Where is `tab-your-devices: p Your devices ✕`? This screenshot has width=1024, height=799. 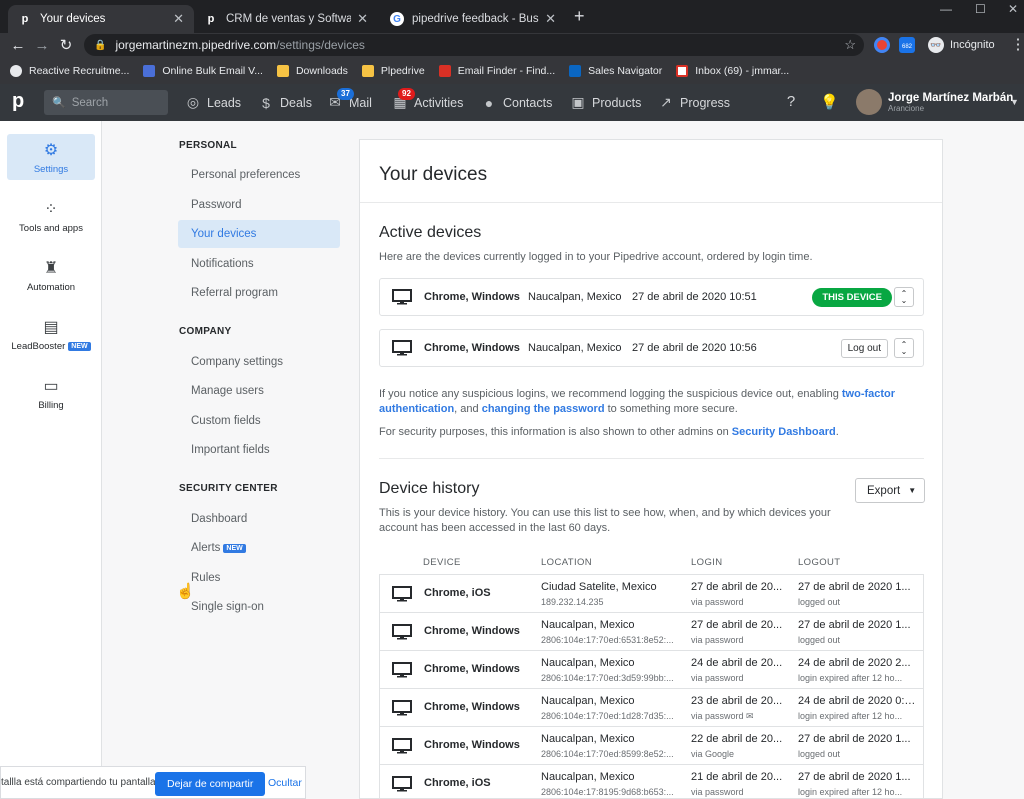 tab-your-devices: p Your devices ✕ is located at coordinates (101, 19).